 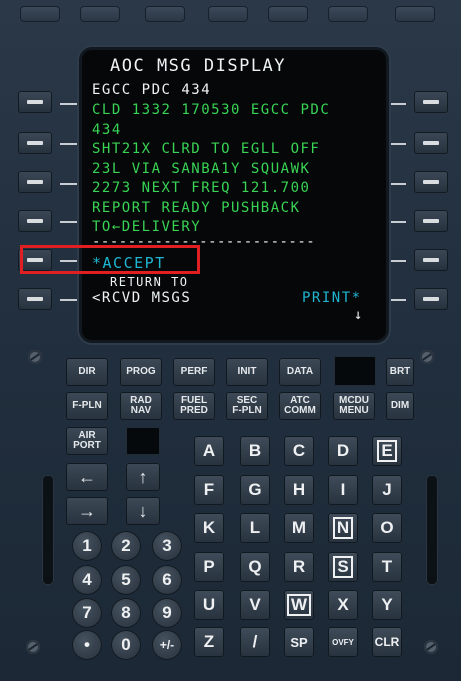 What do you see at coordinates (198, 66) in the screenshot?
I see `page-title: AOC MSG DISPLAY` at bounding box center [198, 66].